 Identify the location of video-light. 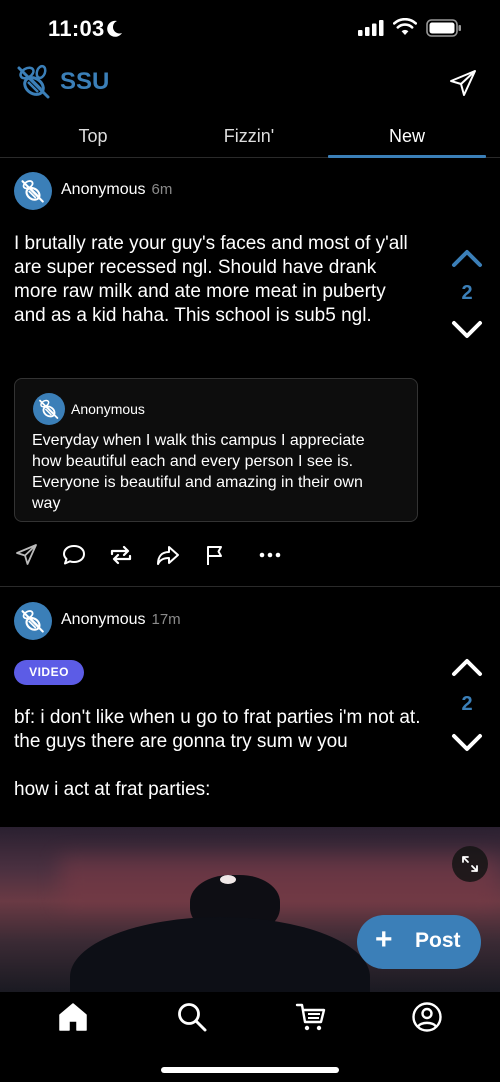
(228, 879).